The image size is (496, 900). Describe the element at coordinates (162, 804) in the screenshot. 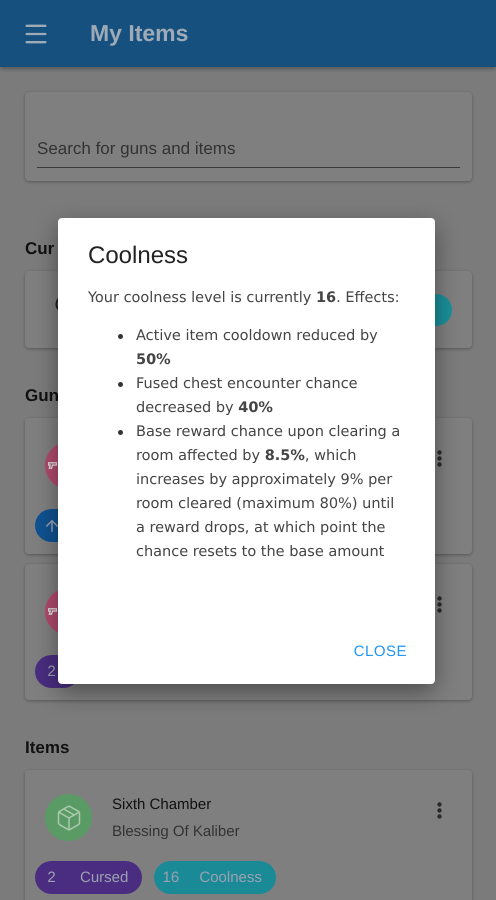

I see `item-name: Sixth Chamber` at that location.